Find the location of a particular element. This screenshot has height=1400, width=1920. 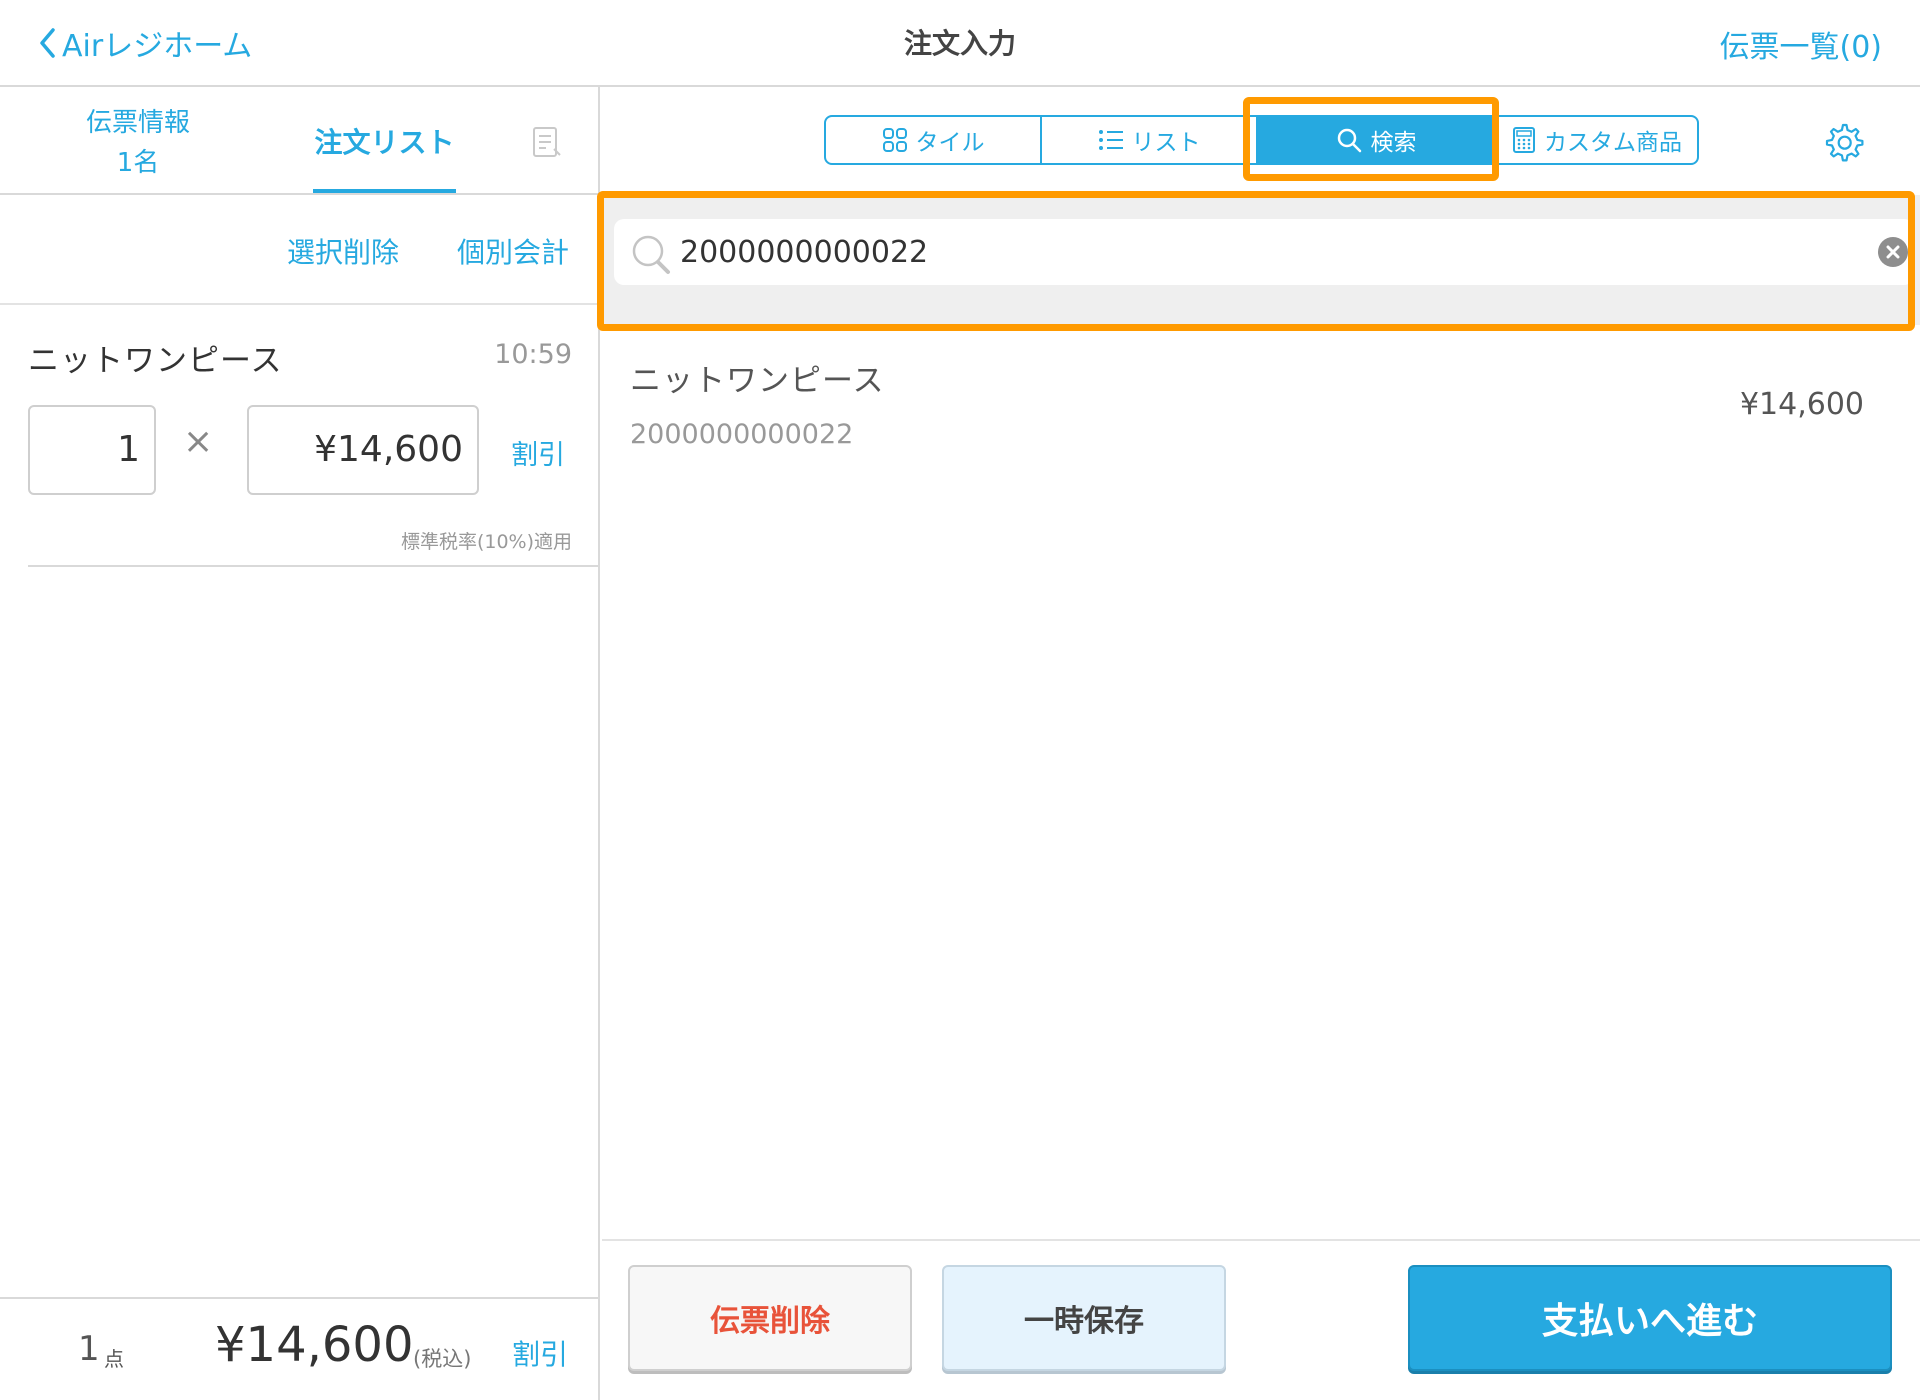

close-icon is located at coordinates (1893, 252).